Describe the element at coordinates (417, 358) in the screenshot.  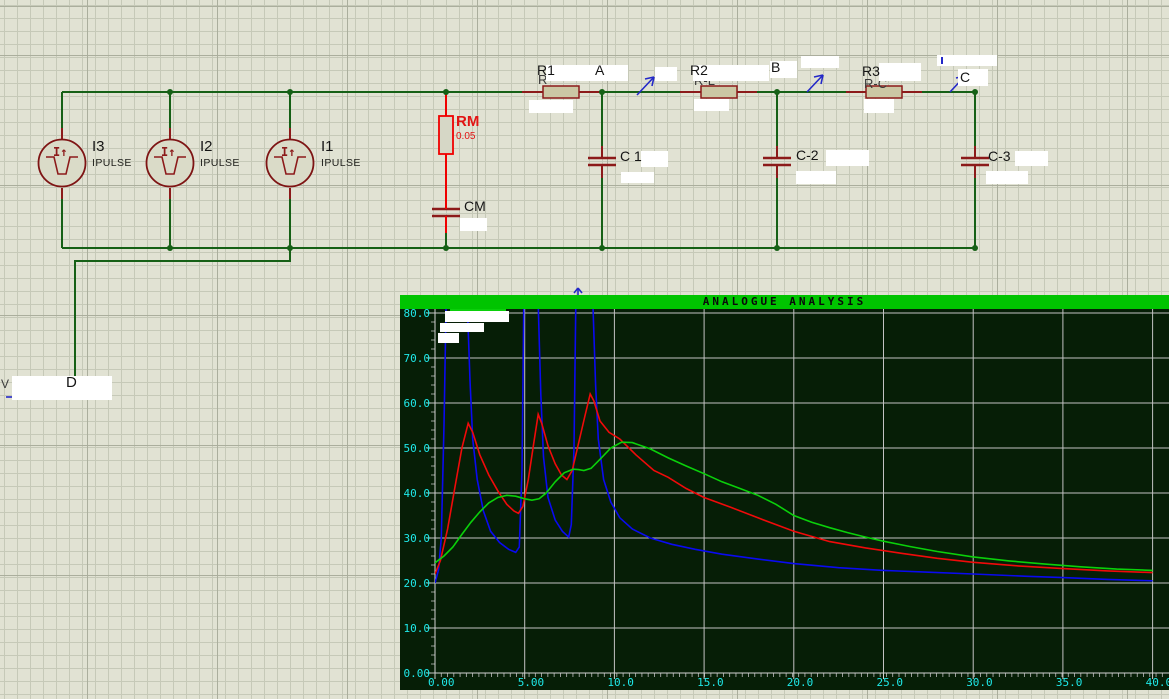
I see `svg-text: 70.0` at that location.